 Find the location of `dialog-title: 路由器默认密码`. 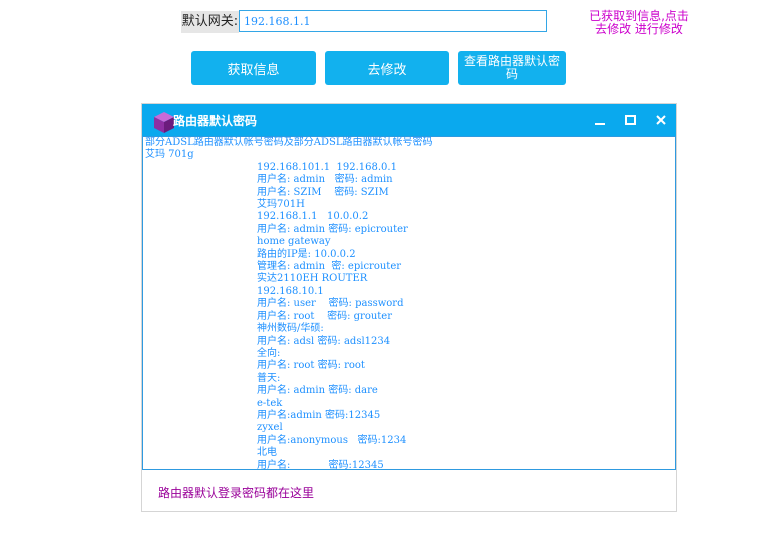

dialog-title: 路由器默认密码 is located at coordinates (215, 121).